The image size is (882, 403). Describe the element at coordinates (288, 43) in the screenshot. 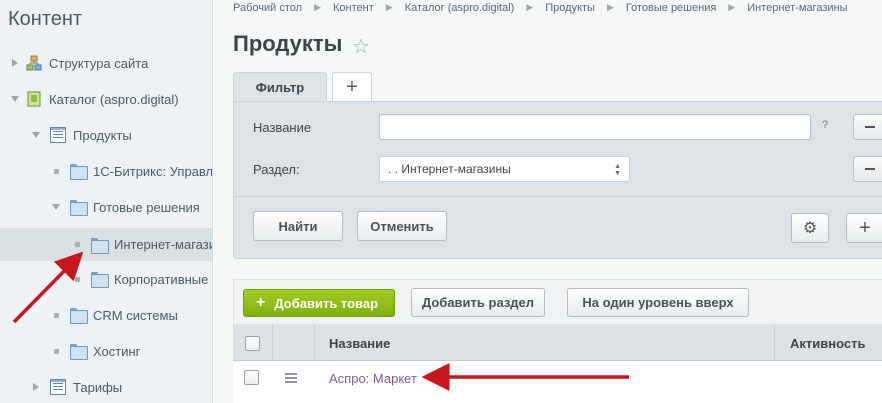

I see `page-title: Продукты` at that location.